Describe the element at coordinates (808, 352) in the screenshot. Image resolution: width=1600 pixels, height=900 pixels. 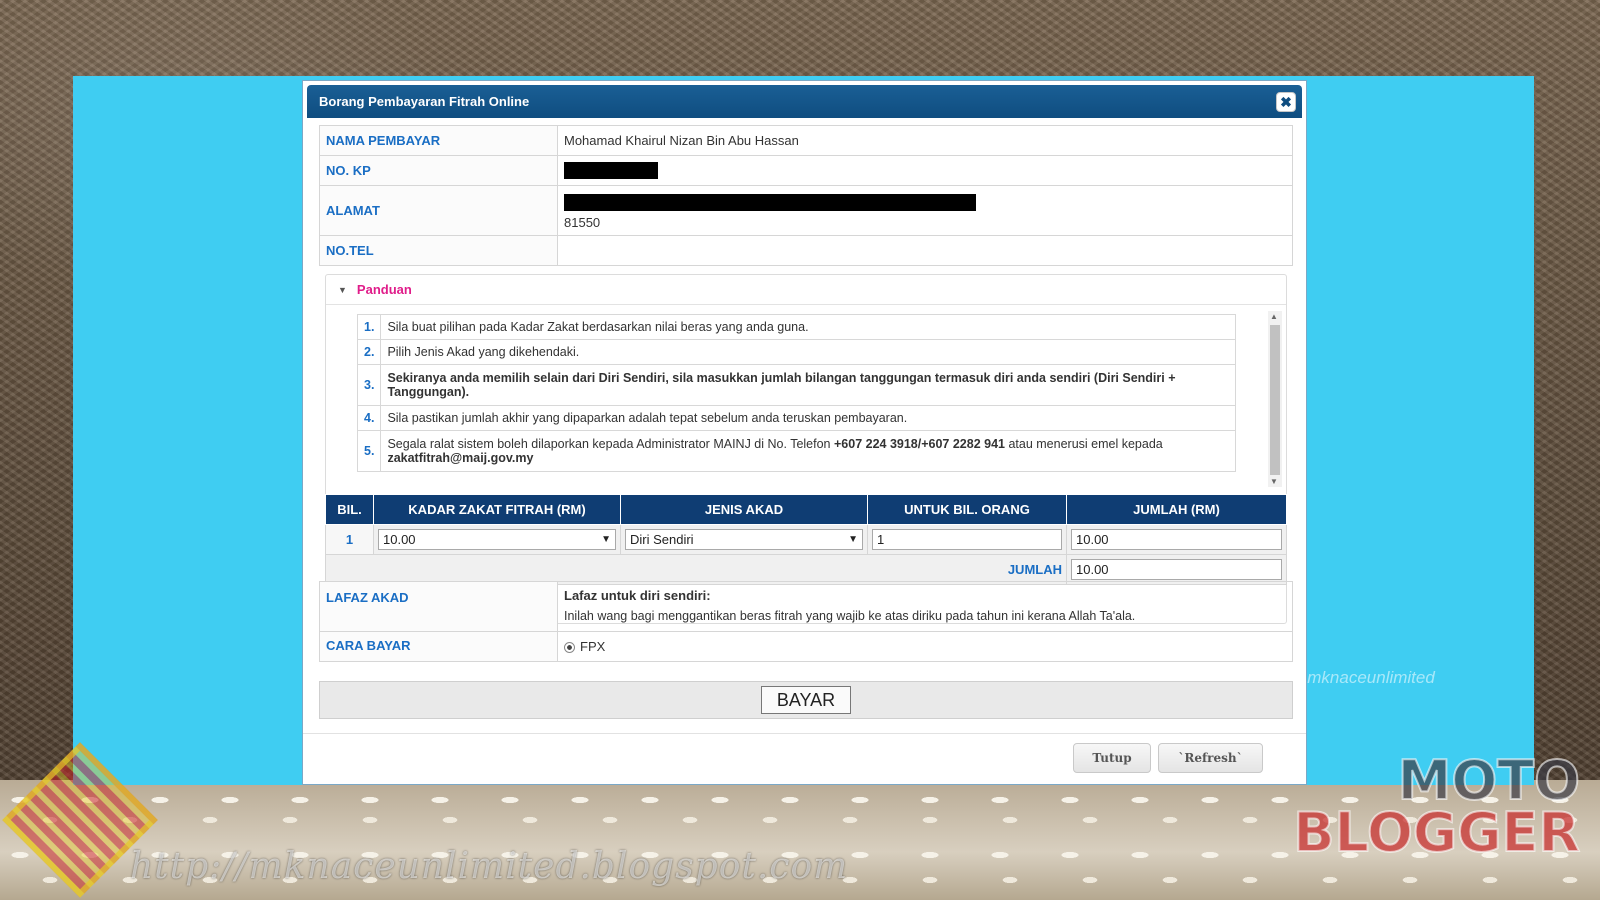
I see `step-text: Pilih Jenis Akad yang dikehendaki.` at that location.